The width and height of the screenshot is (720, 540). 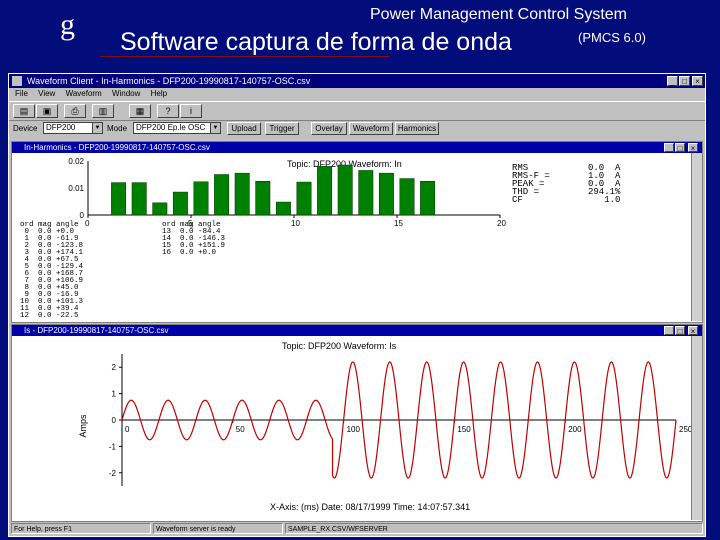 What do you see at coordinates (531, 184) in the screenshot?
I see `stats-labels: RMS RMS-F = PEAK = THD = CF` at bounding box center [531, 184].